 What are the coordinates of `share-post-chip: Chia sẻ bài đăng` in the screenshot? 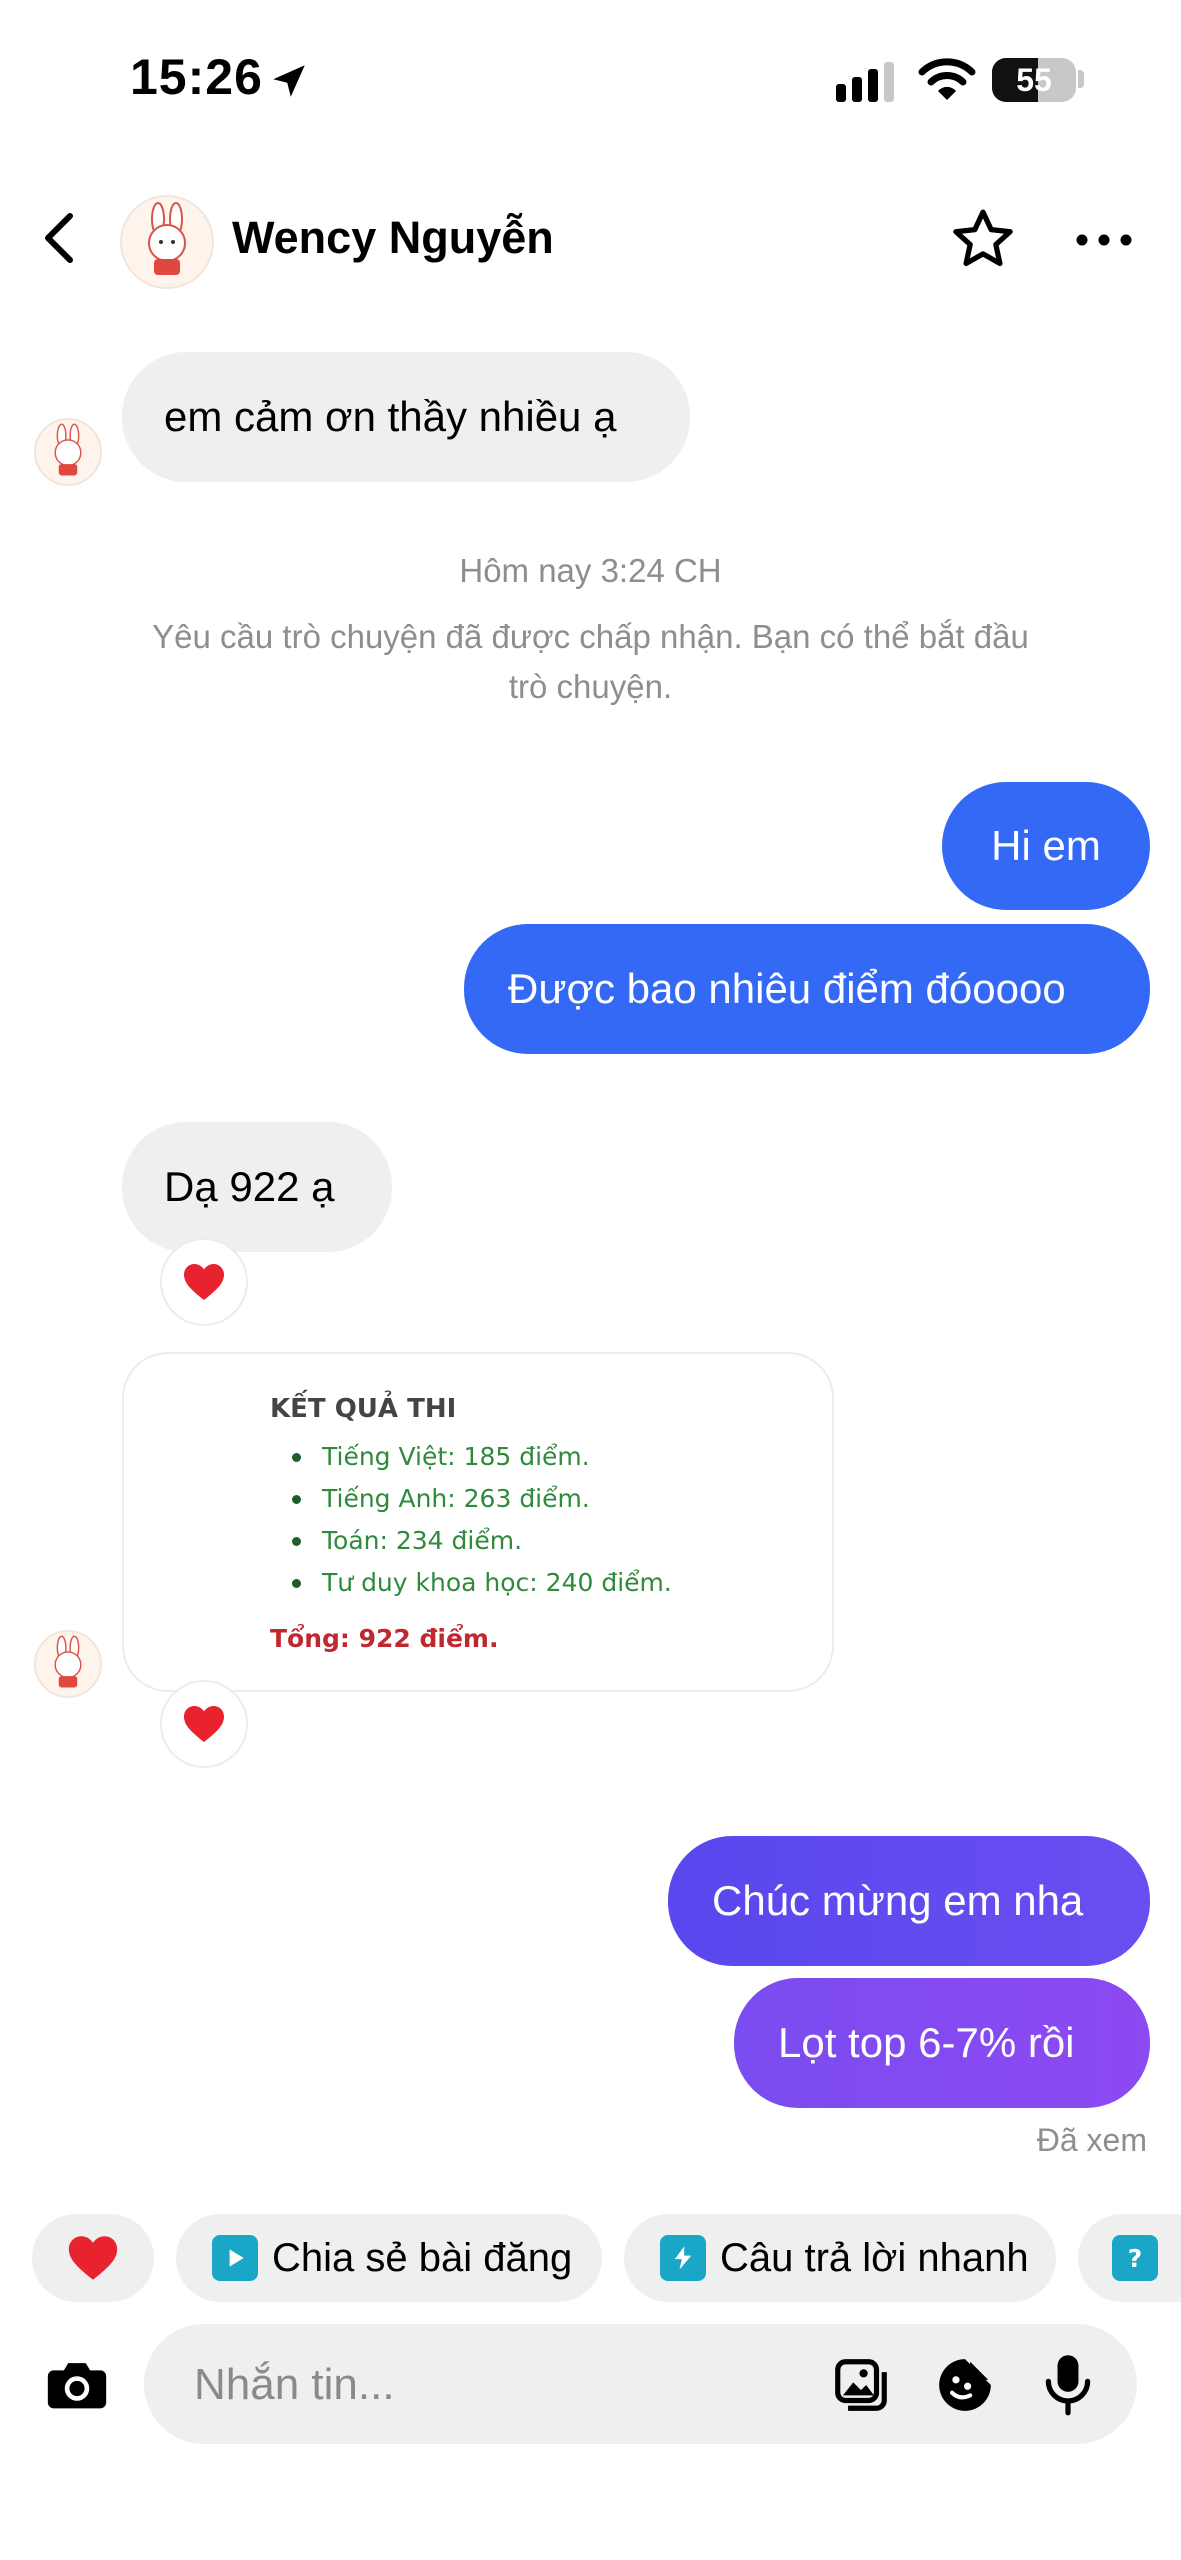 It's located at (389, 2258).